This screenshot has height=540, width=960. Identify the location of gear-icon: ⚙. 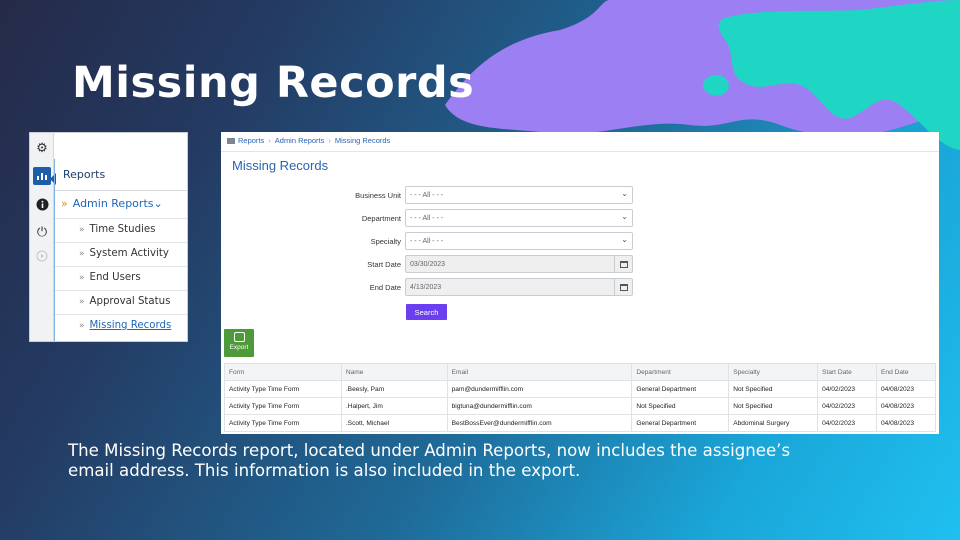
(42, 148).